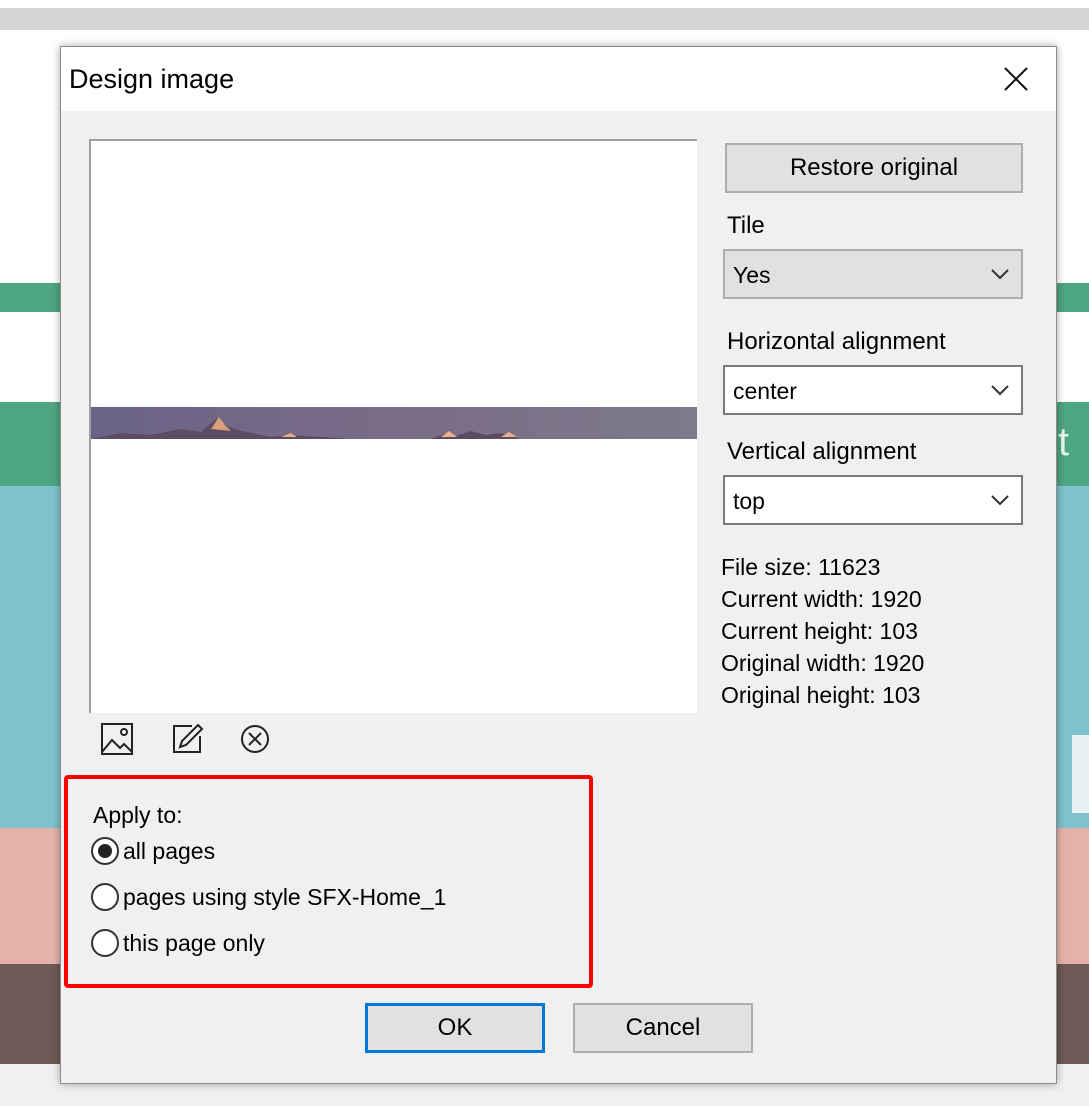 Image resolution: width=1089 pixels, height=1106 pixels. What do you see at coordinates (169, 850) in the screenshot?
I see `radio-label: all pages` at bounding box center [169, 850].